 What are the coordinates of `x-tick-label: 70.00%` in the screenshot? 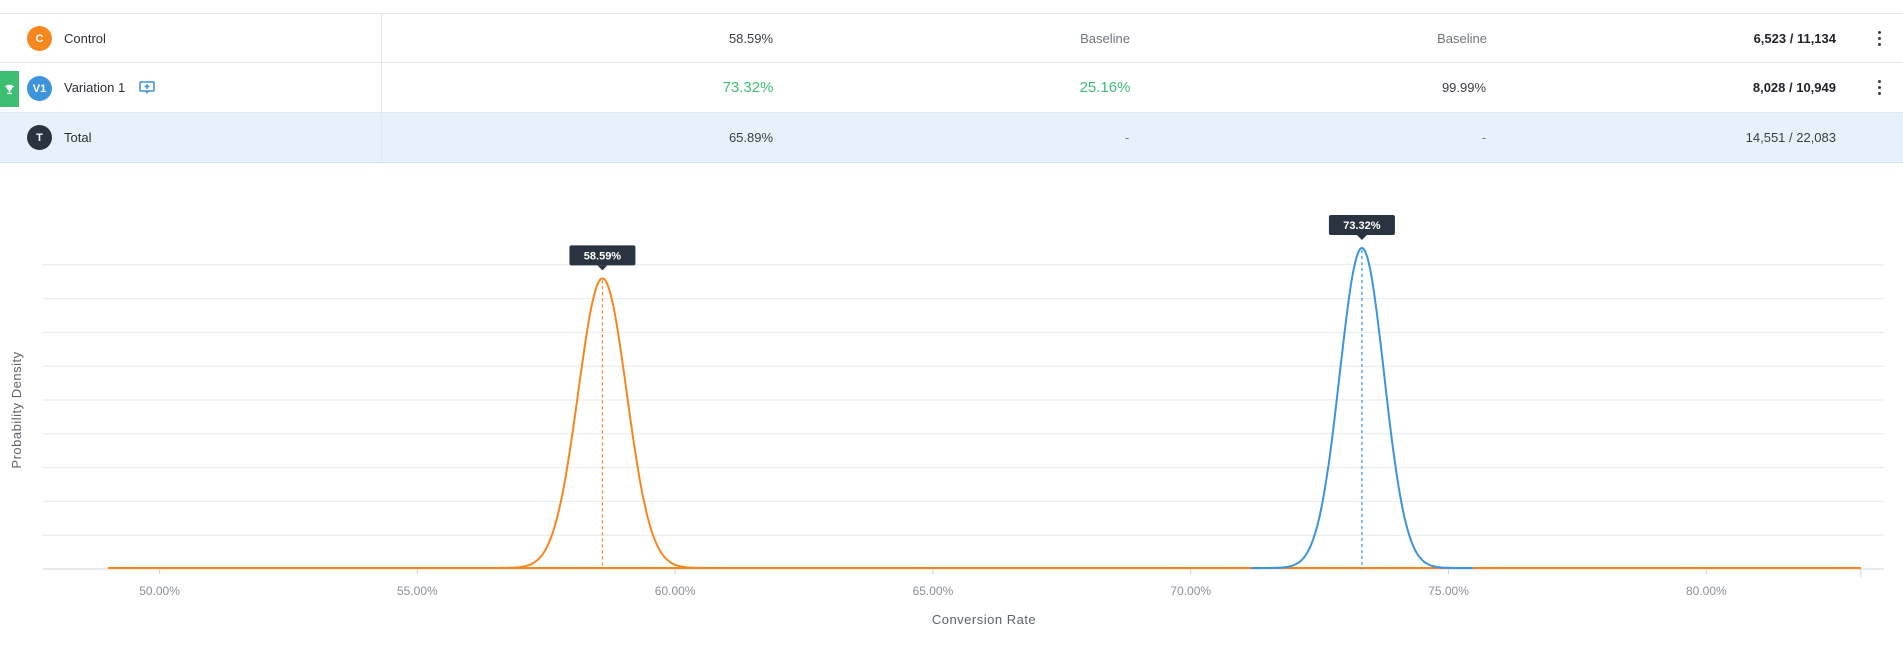 It's located at (1190, 591).